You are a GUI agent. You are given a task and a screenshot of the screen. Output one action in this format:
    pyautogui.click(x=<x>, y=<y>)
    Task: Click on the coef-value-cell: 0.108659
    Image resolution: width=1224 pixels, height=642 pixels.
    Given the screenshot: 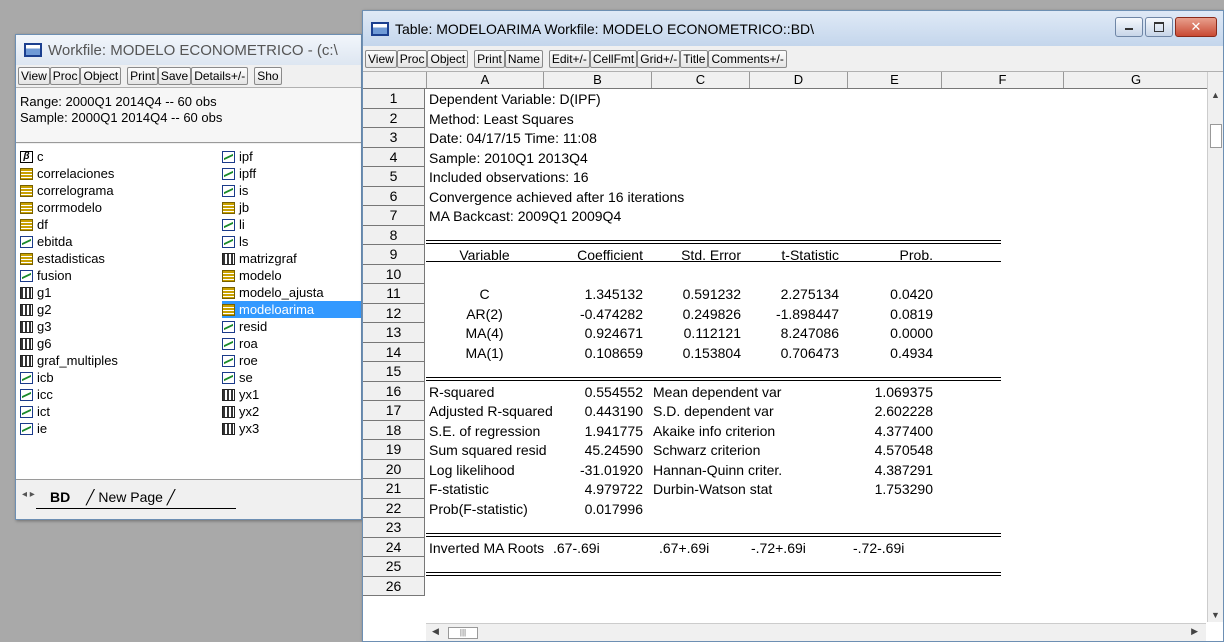 What is the action you would take?
    pyautogui.click(x=586, y=353)
    